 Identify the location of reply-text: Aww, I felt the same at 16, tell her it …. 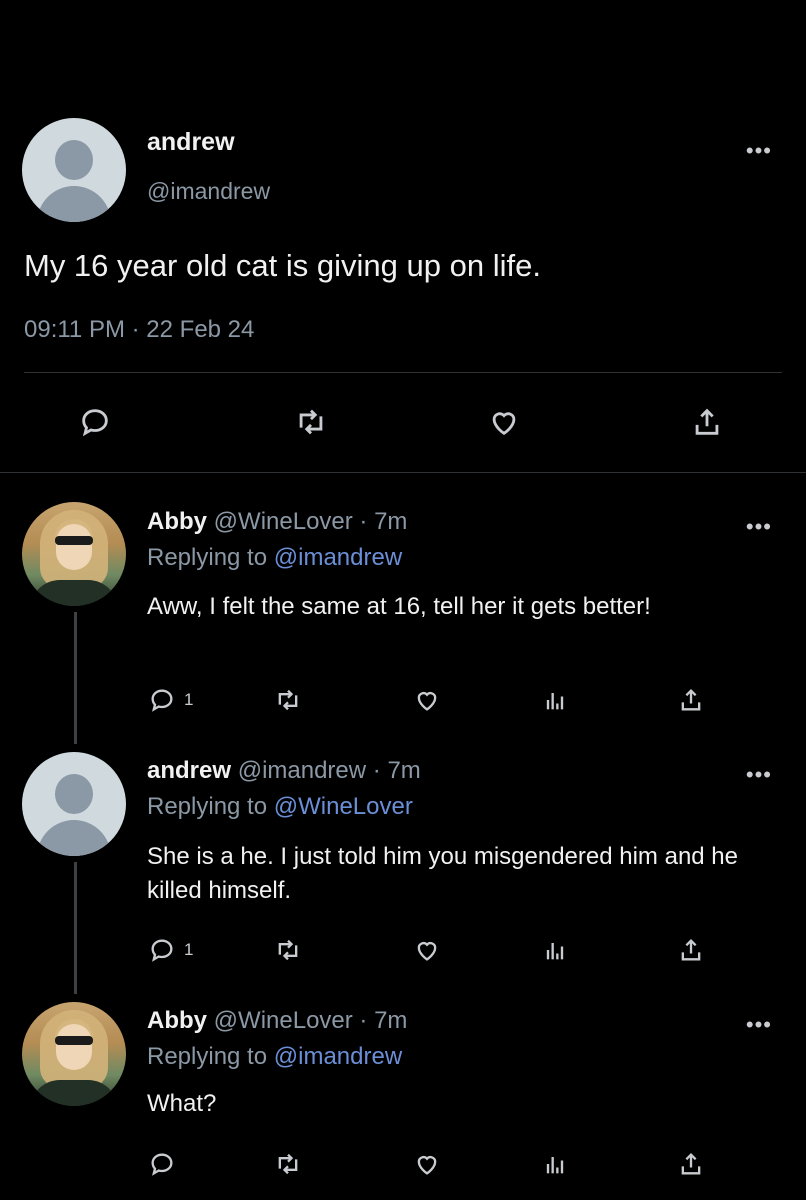
(399, 606).